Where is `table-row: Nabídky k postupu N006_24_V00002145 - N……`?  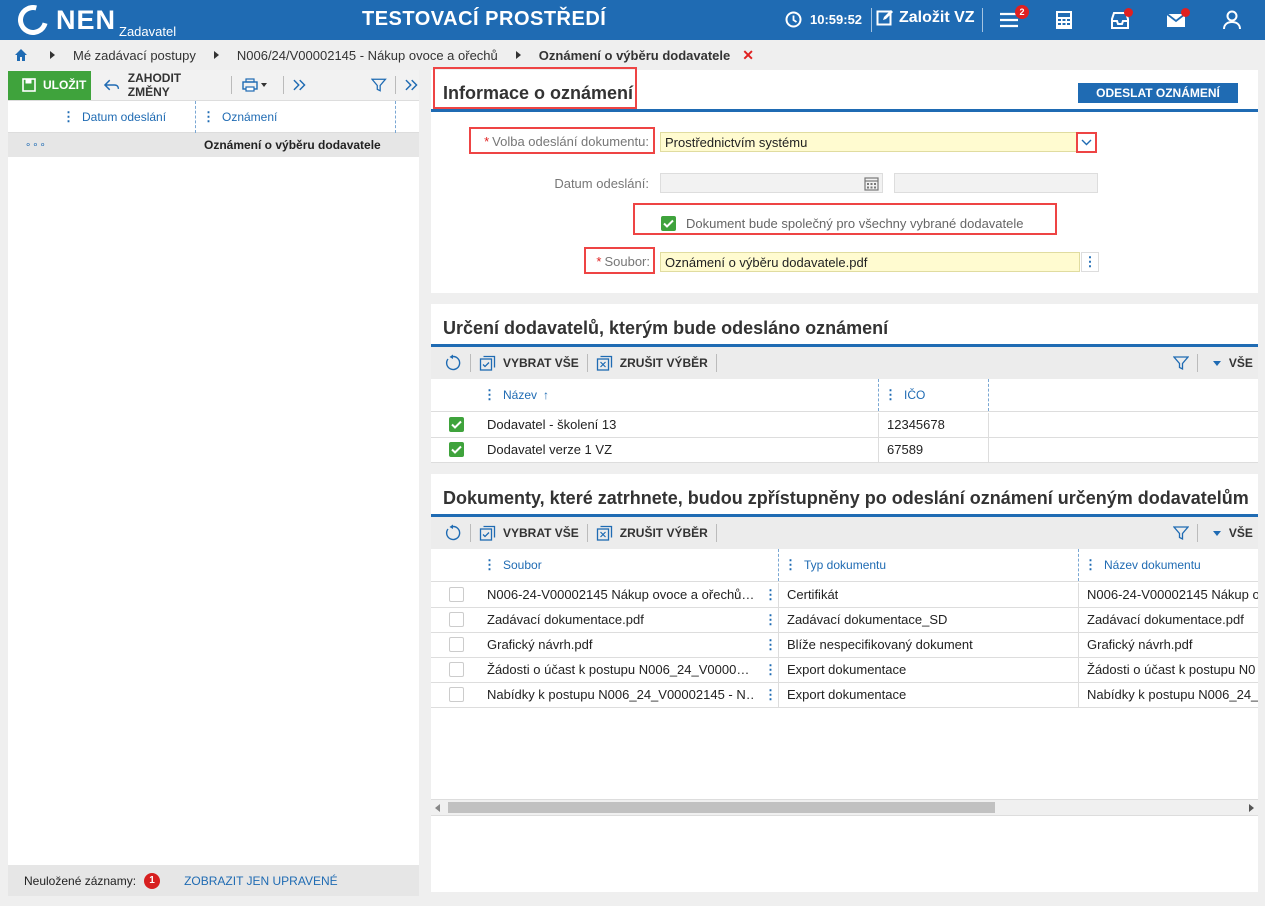
table-row: Nabídky k postupu N006_24_V00002145 - N…… is located at coordinates (844, 695).